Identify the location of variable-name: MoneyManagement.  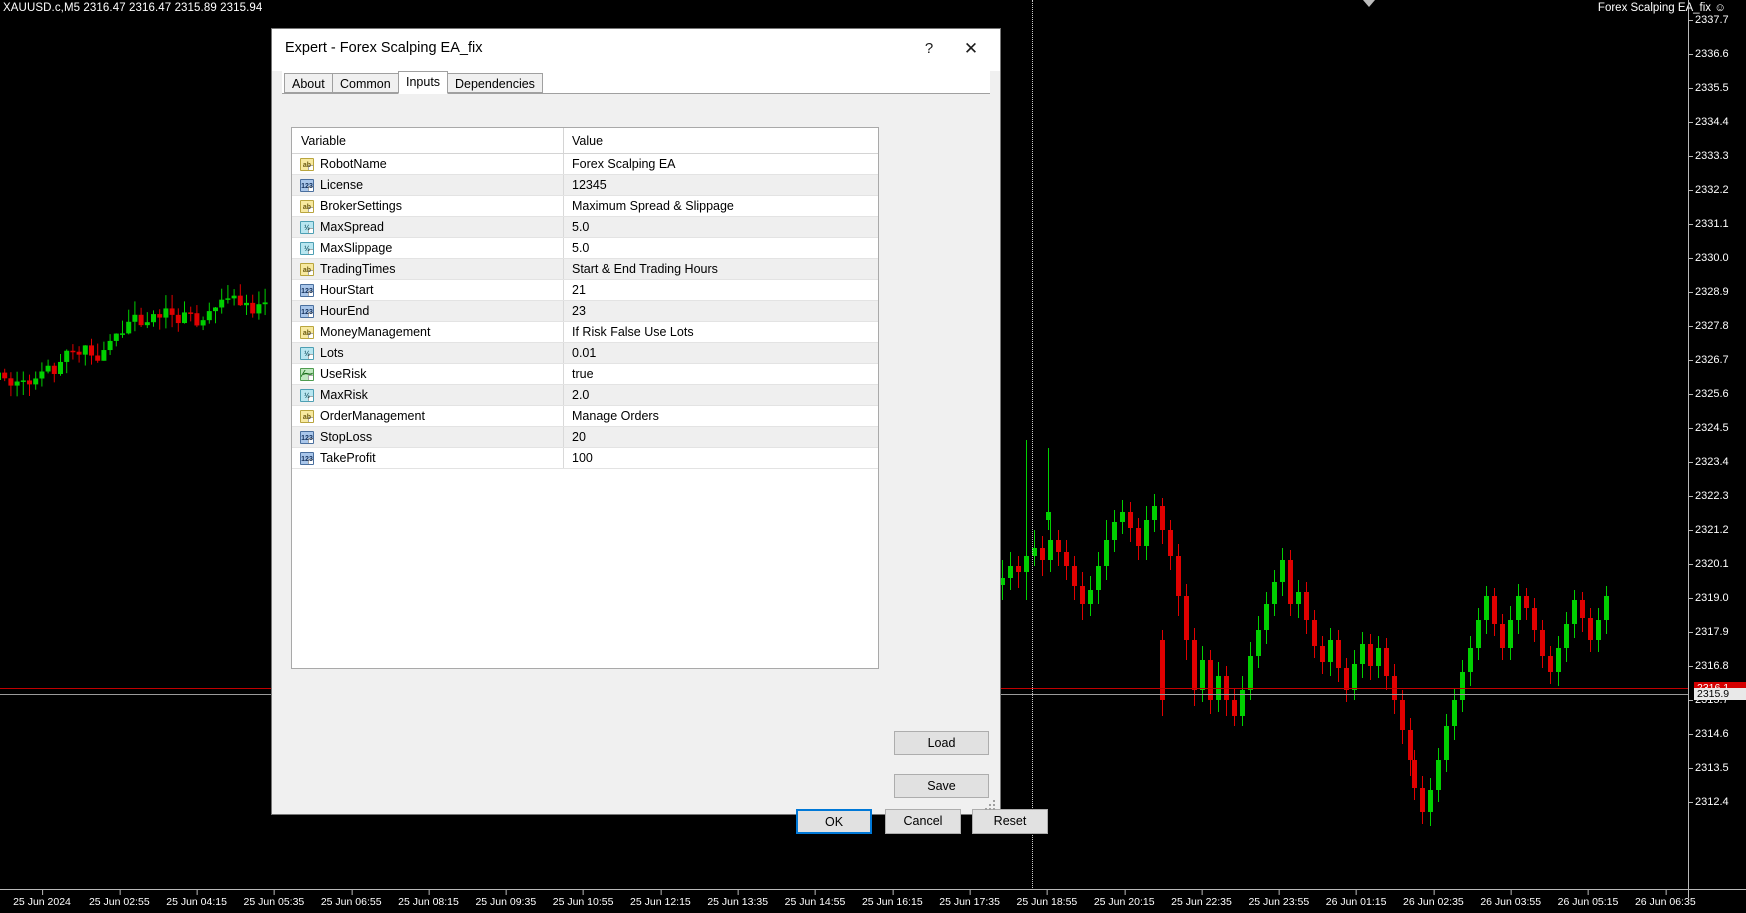
(375, 332).